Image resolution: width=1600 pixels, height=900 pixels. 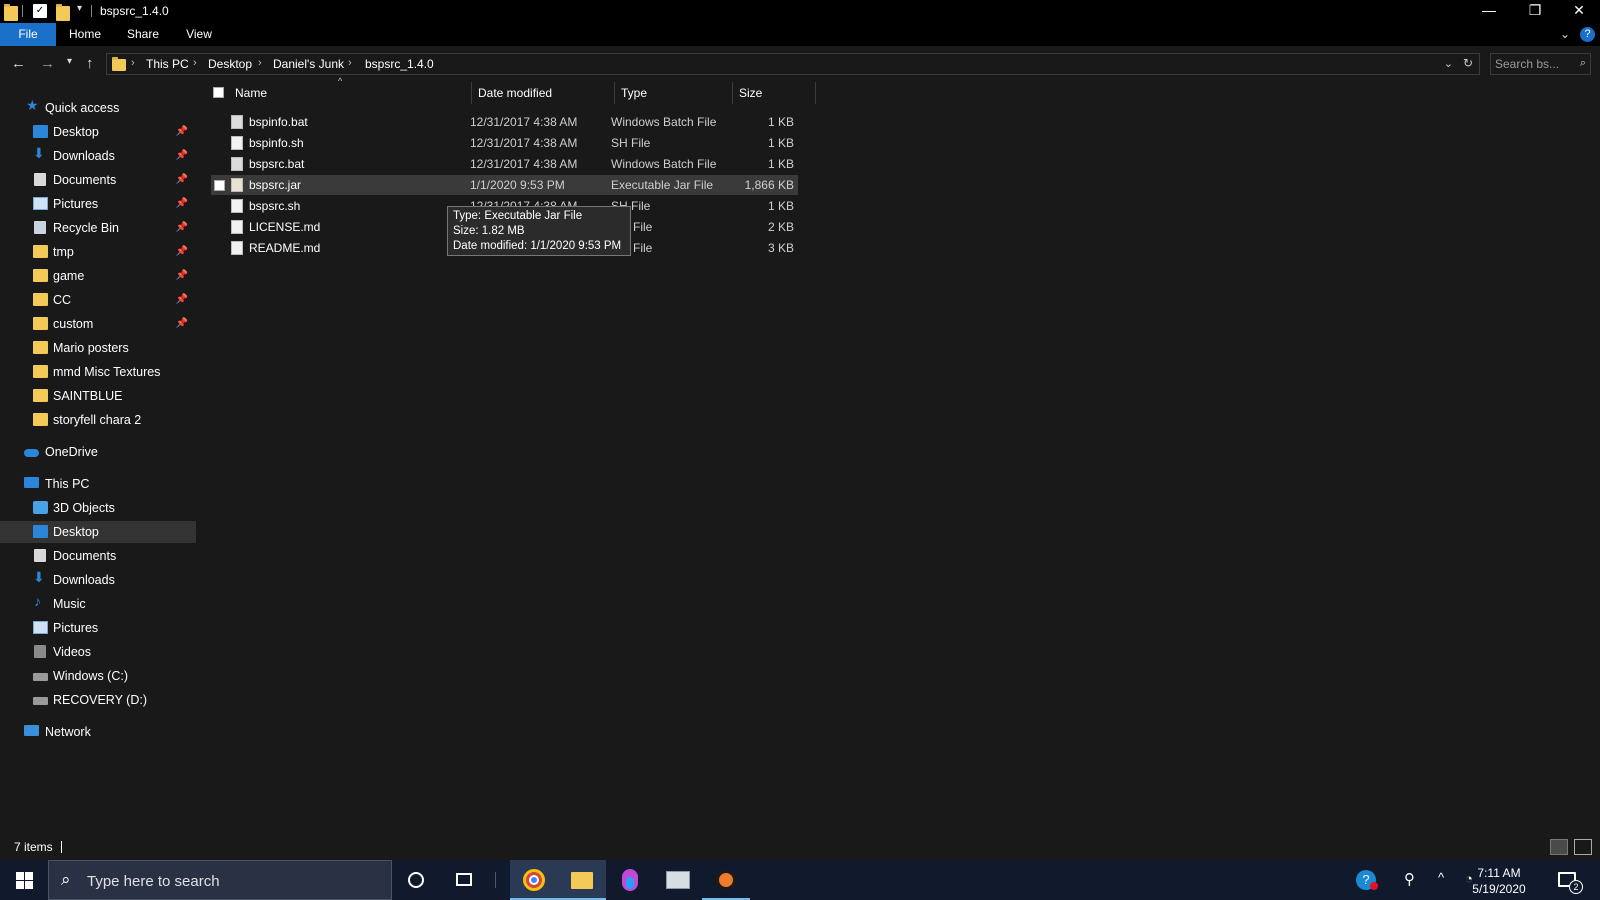 What do you see at coordinates (98, 532) in the screenshot?
I see `nav-pc-desktop: Desktop` at bounding box center [98, 532].